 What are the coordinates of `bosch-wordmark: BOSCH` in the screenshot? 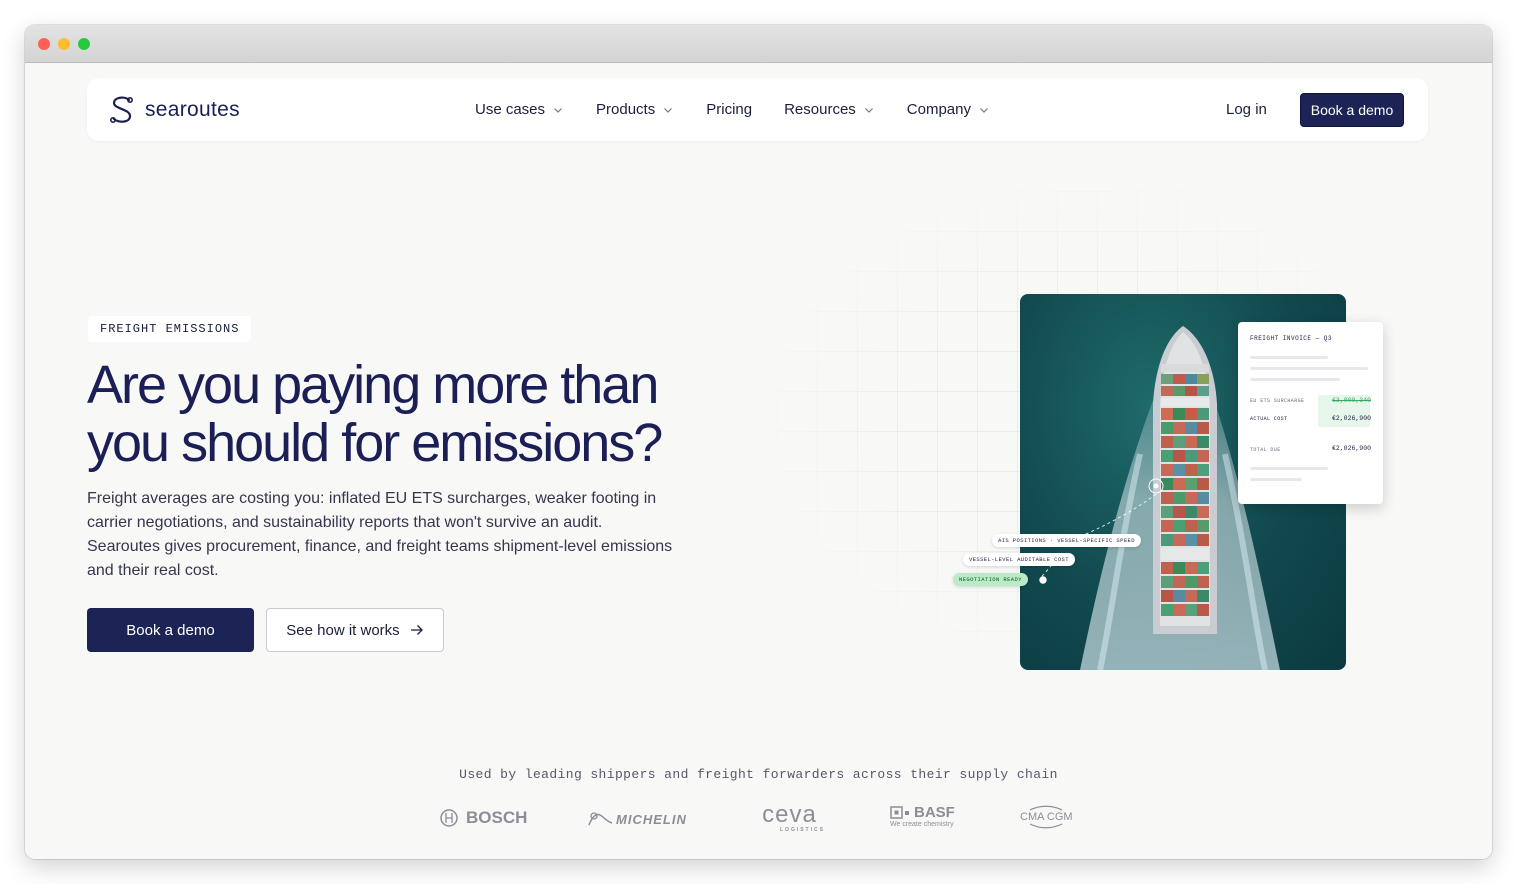 It's located at (497, 817).